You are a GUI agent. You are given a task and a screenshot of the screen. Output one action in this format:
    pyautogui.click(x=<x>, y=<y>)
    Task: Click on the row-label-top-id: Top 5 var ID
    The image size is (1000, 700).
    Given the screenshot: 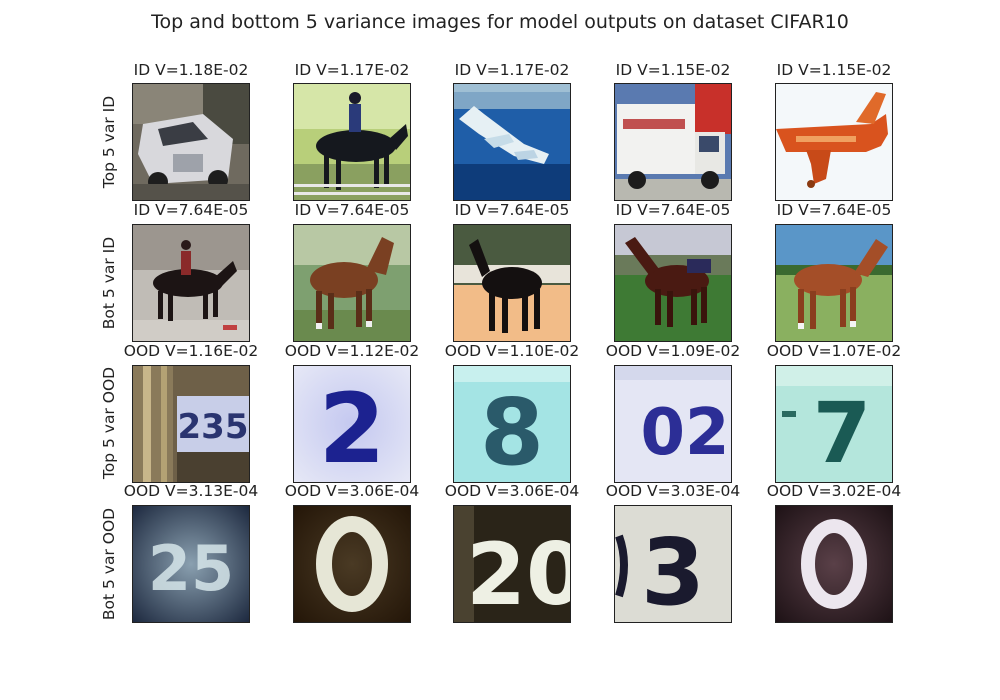 What is the action you would take?
    pyautogui.click(x=109, y=142)
    